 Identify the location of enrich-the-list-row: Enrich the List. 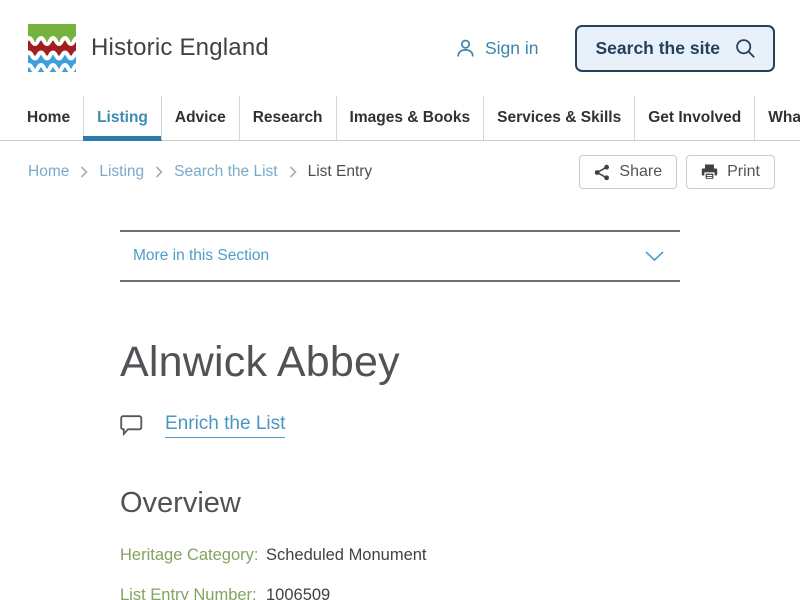
(400, 425).